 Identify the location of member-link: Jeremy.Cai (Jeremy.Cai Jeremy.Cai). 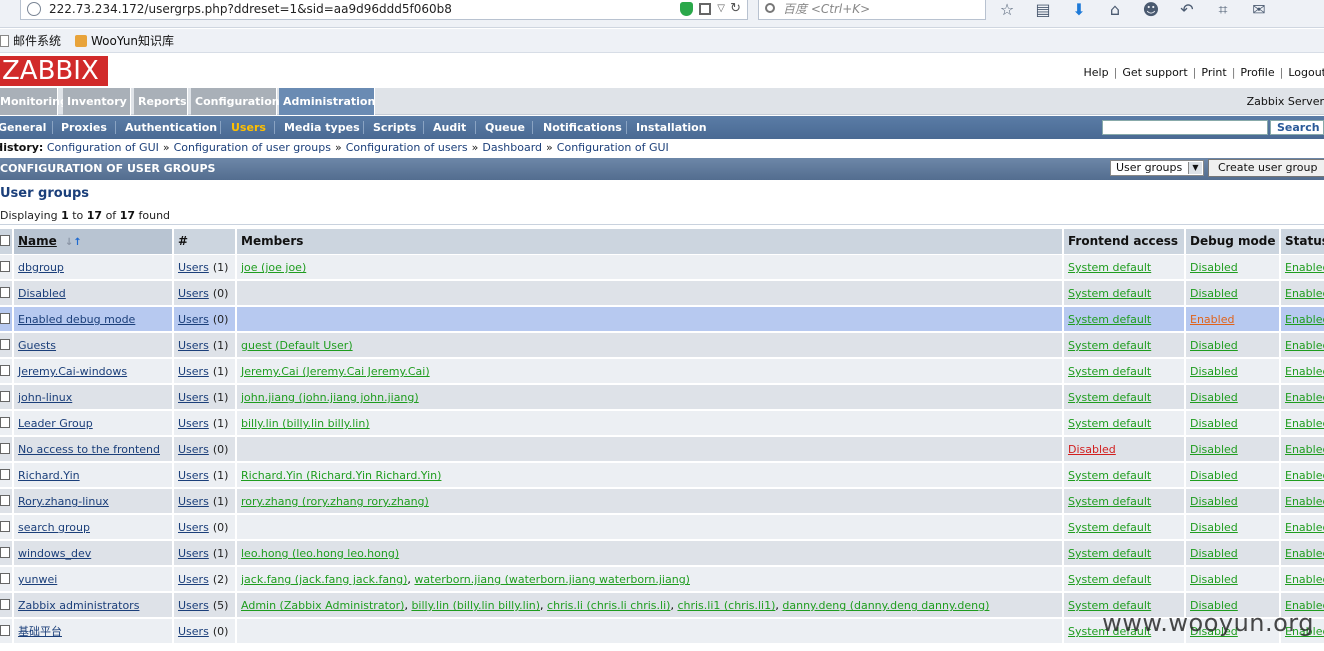
(335, 371).